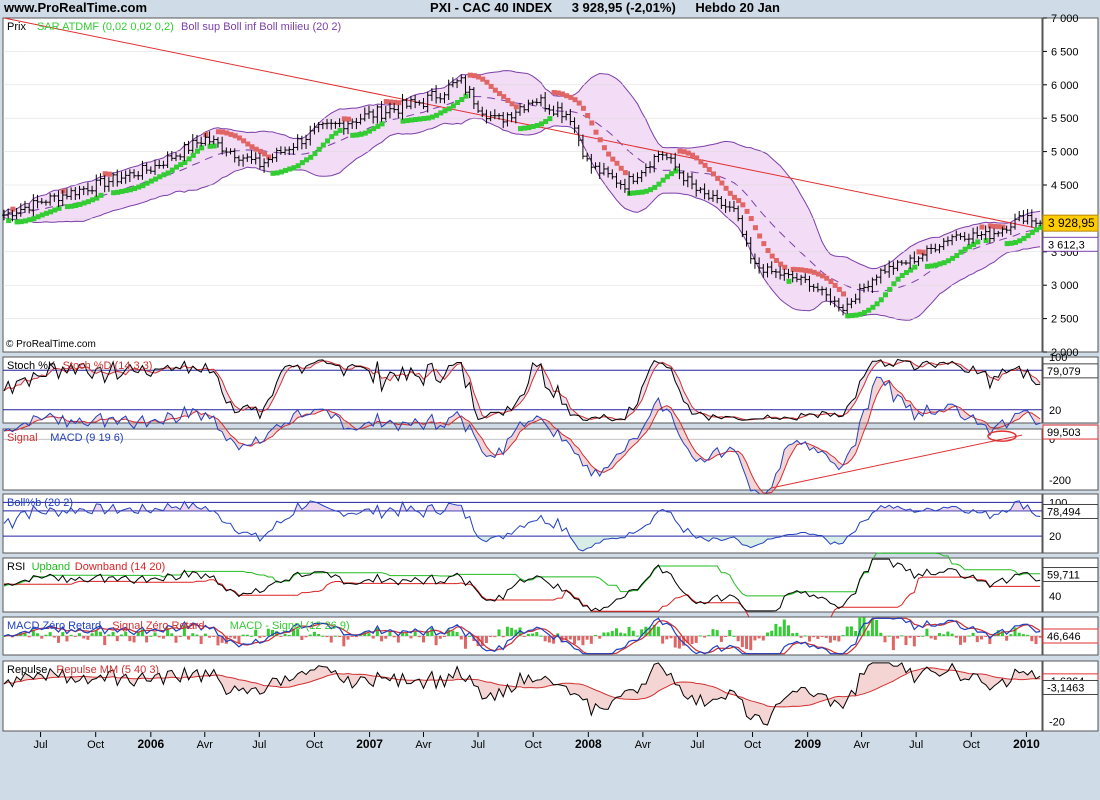 The height and width of the screenshot is (800, 1100). Describe the element at coordinates (1065, 320) in the screenshot. I see `price-tick-label: 2 500` at that location.